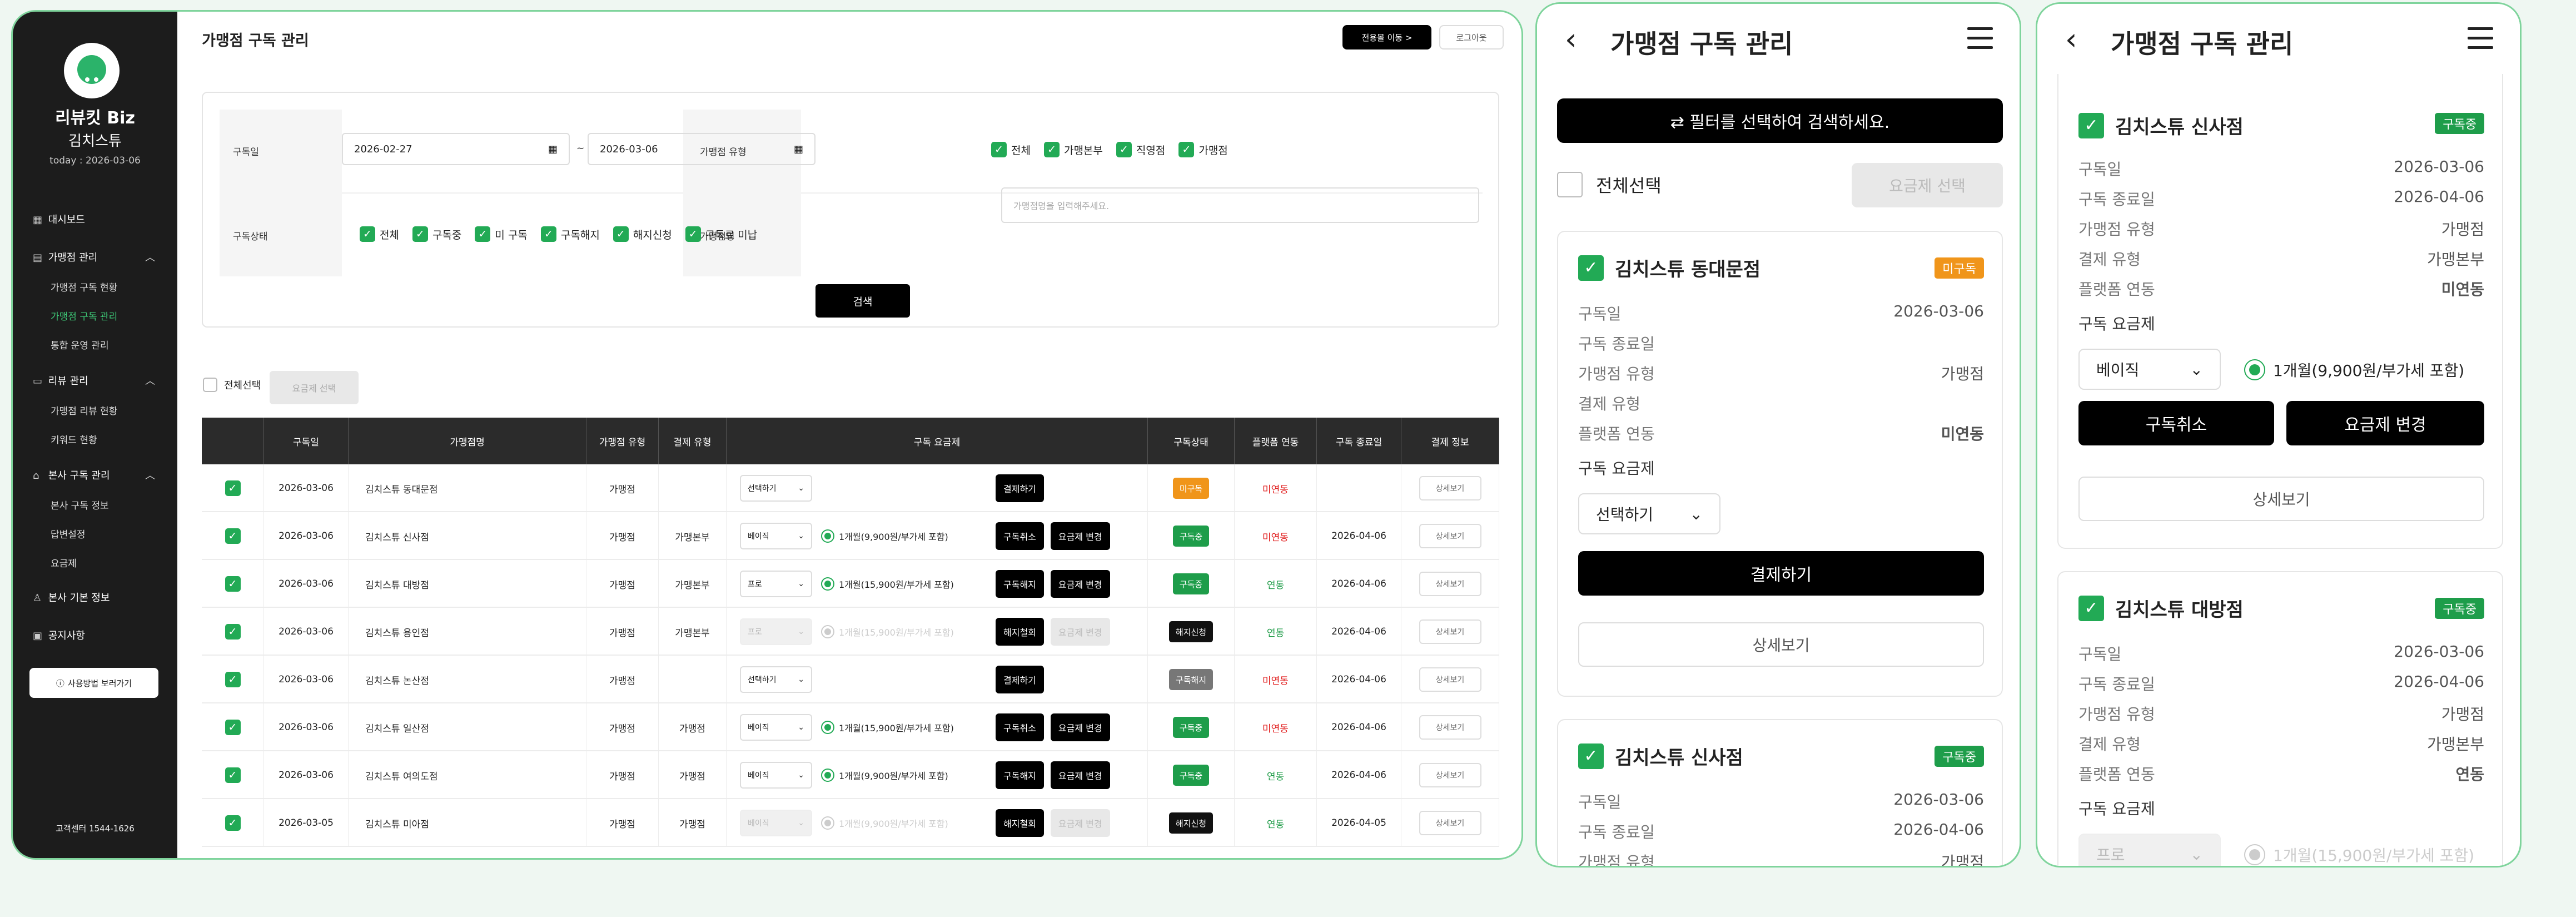  What do you see at coordinates (1610, 184) in the screenshot?
I see `mobile-select-all: 전체선택` at bounding box center [1610, 184].